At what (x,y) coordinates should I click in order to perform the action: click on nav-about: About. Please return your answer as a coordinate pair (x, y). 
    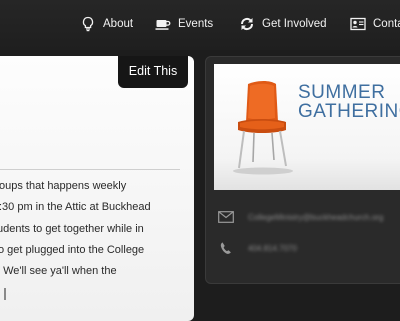
    Looking at the image, I should click on (106, 24).